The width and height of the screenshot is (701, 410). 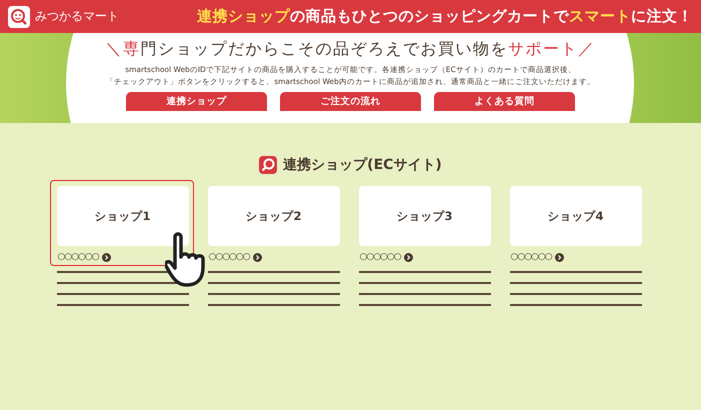 I want to click on intro-heading: ＼専門ショップだからこその品ぞろえでお買い物を サポート／, so click(x=351, y=49).